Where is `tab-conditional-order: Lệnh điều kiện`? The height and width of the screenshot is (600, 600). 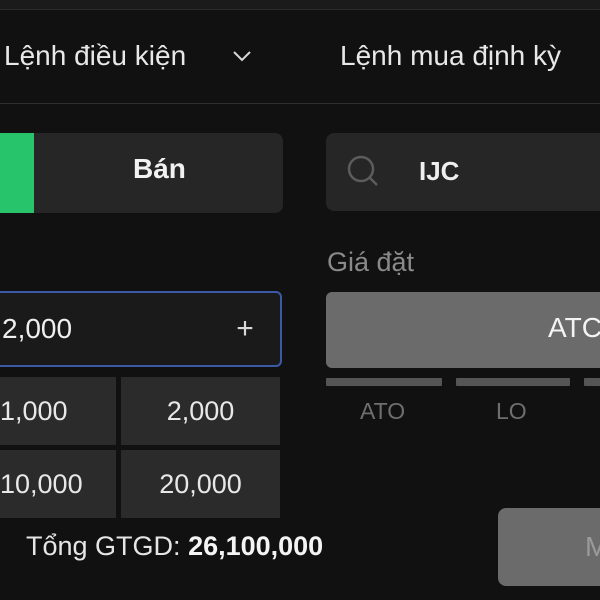 tab-conditional-order: Lệnh điều kiện is located at coordinates (129, 56).